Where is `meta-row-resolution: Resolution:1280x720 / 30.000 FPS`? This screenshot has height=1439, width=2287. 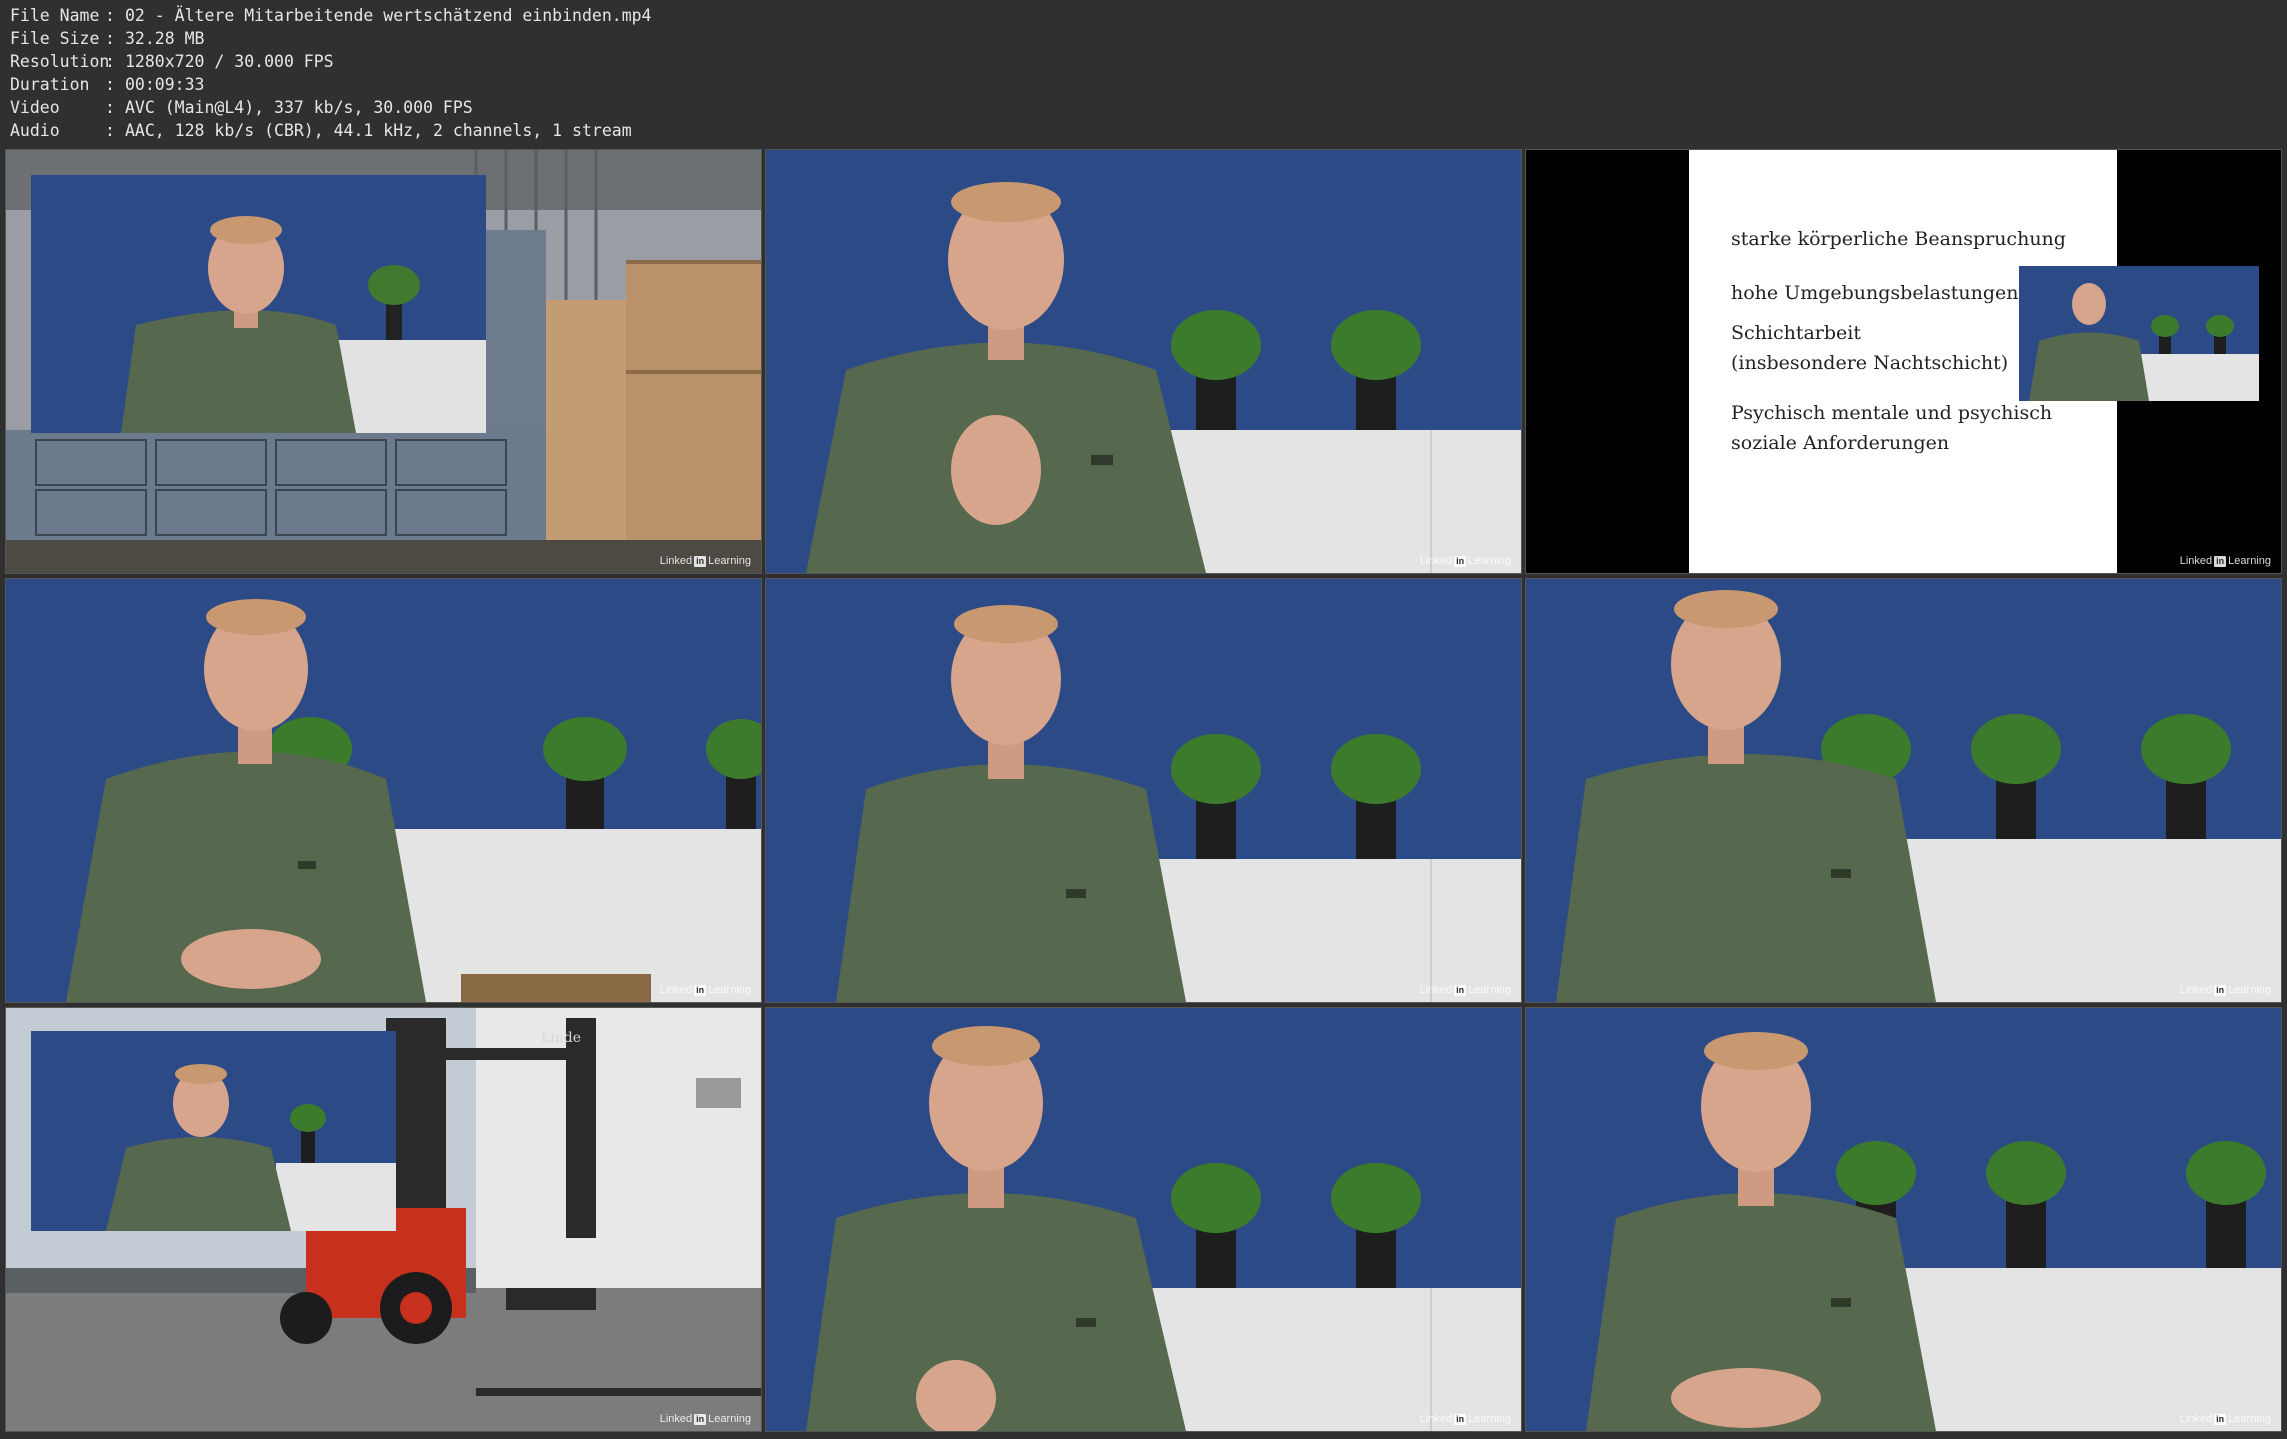
meta-row-resolution: Resolution:1280x720 / 30.000 FPS is located at coordinates (331, 61).